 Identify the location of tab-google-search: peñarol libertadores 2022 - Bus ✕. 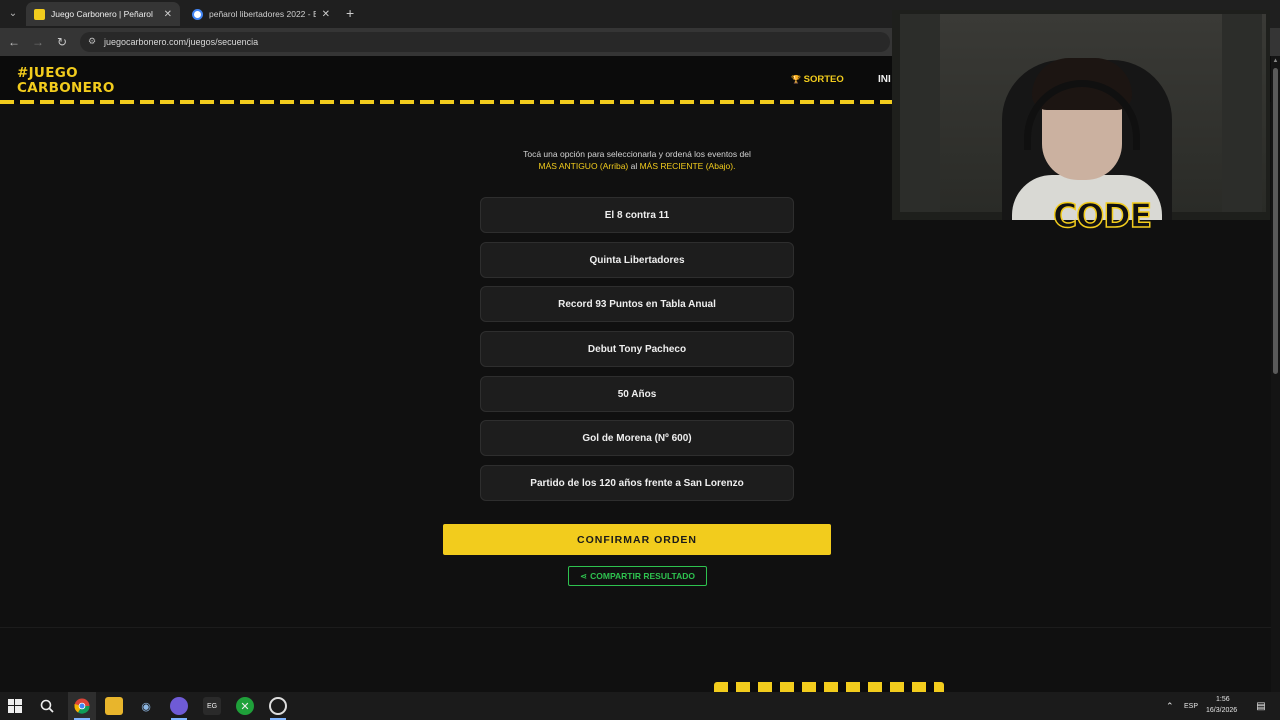
(261, 14).